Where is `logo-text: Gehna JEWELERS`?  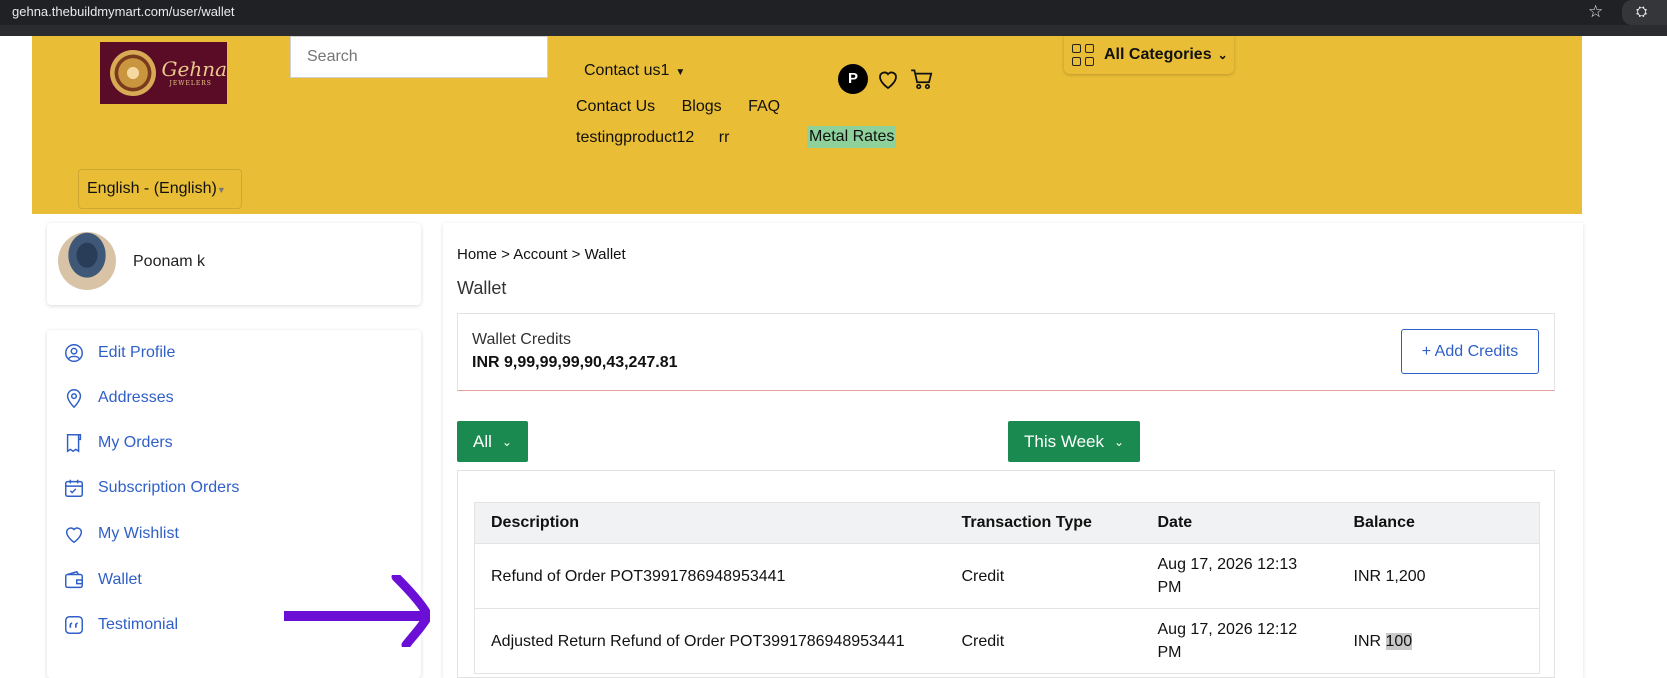 logo-text: Gehna JEWELERS is located at coordinates (195, 73).